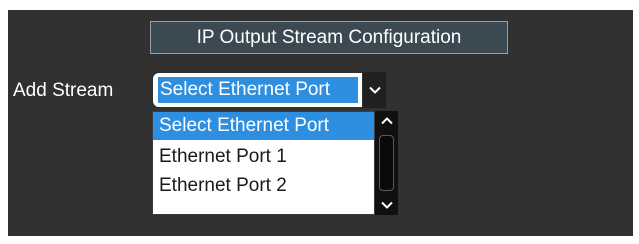 The width and height of the screenshot is (639, 244). Describe the element at coordinates (329, 37) in the screenshot. I see `page-title: IP Output Stream Configuration` at that location.